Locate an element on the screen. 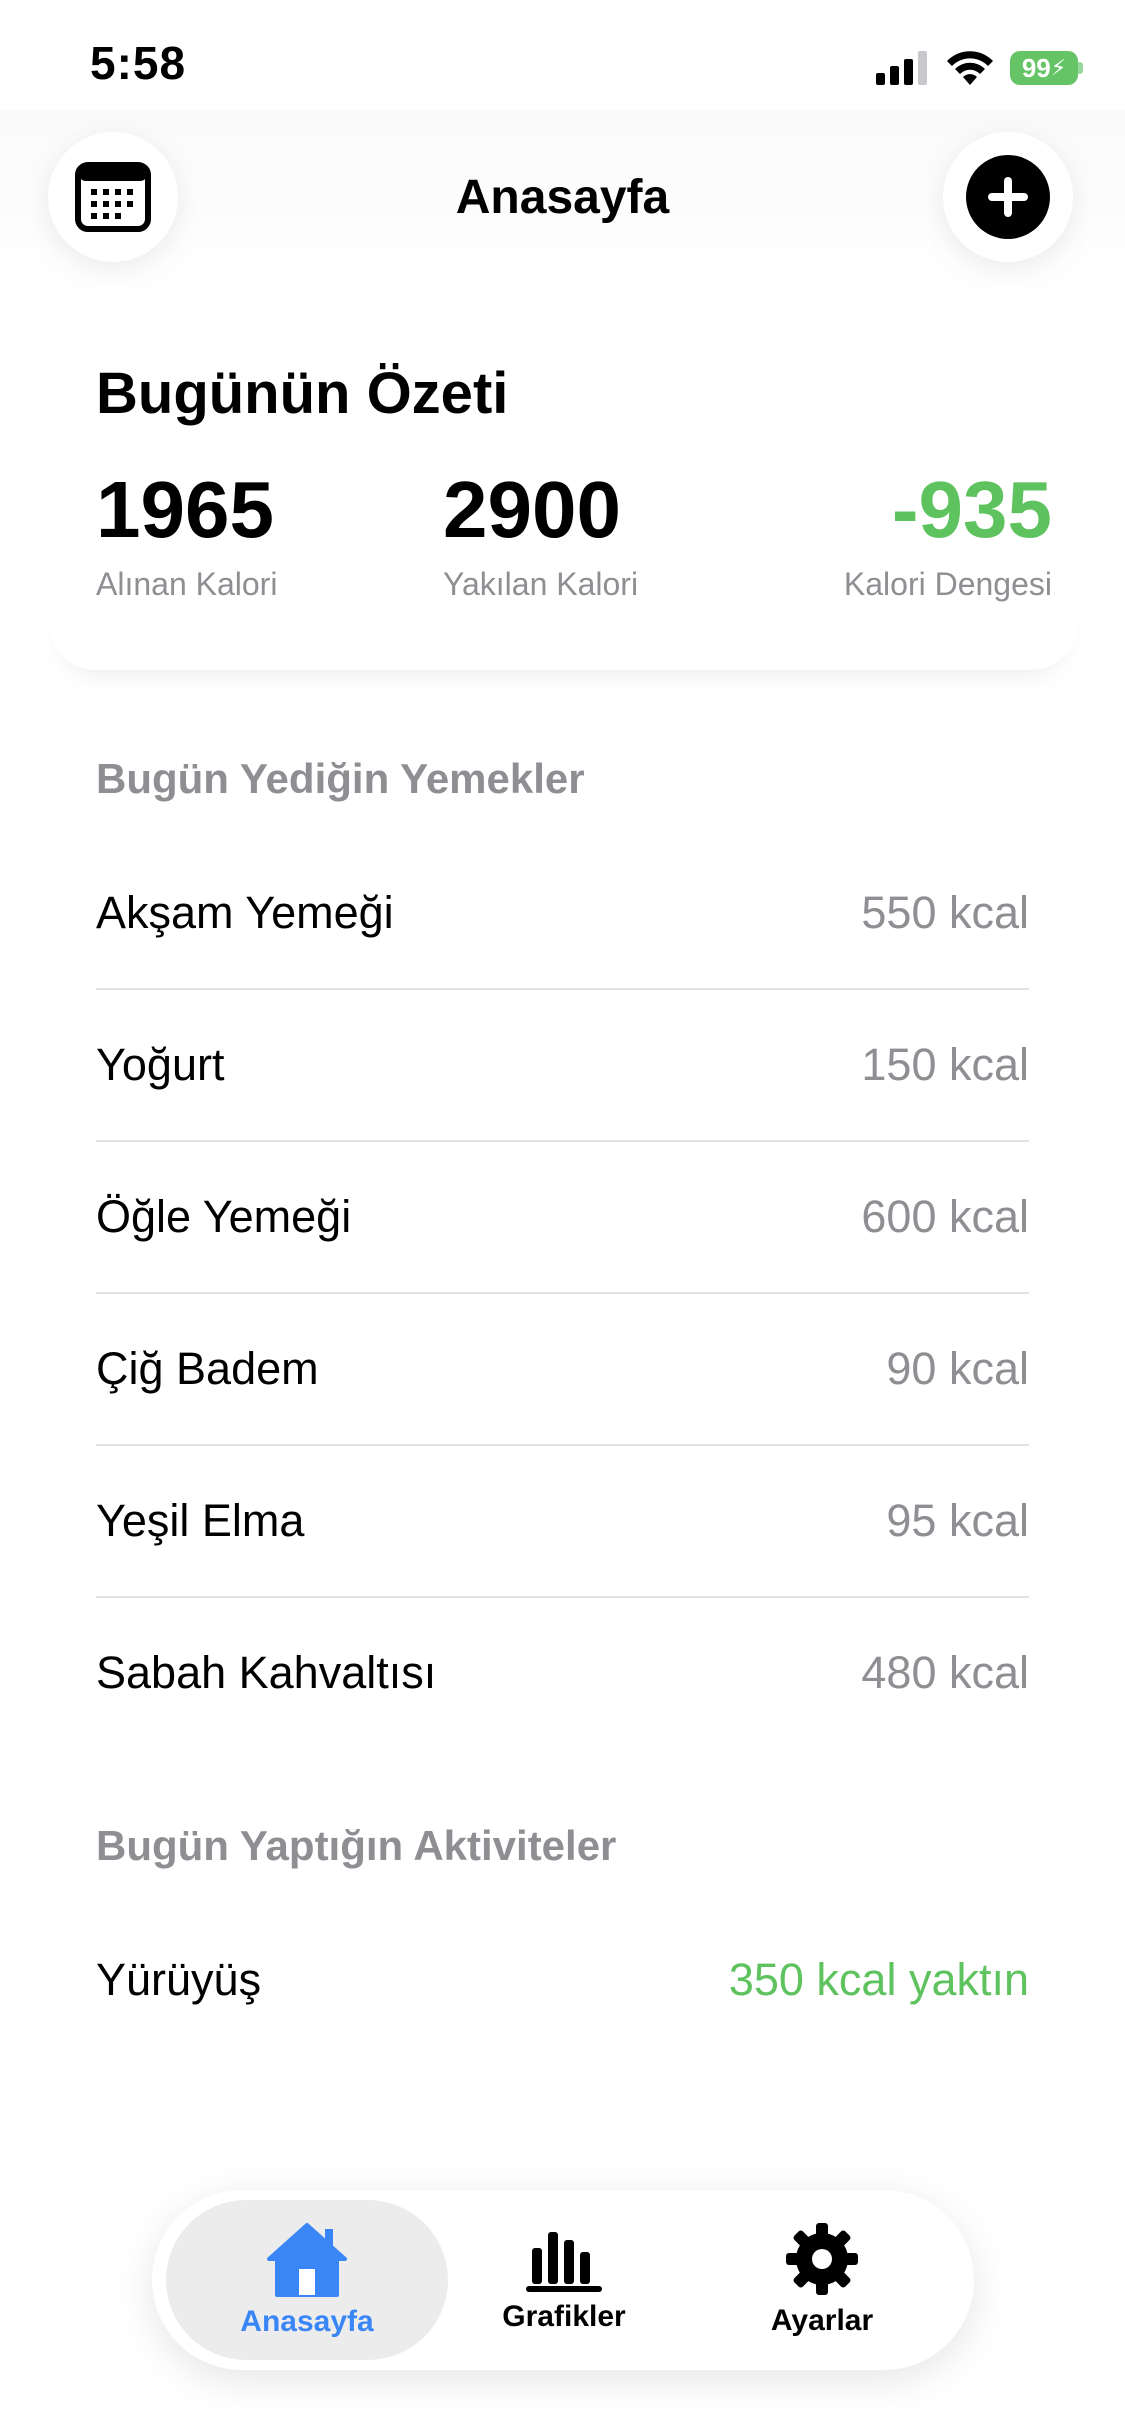 This screenshot has height=2436, width=1125. balance-value: -935 is located at coordinates (971, 509).